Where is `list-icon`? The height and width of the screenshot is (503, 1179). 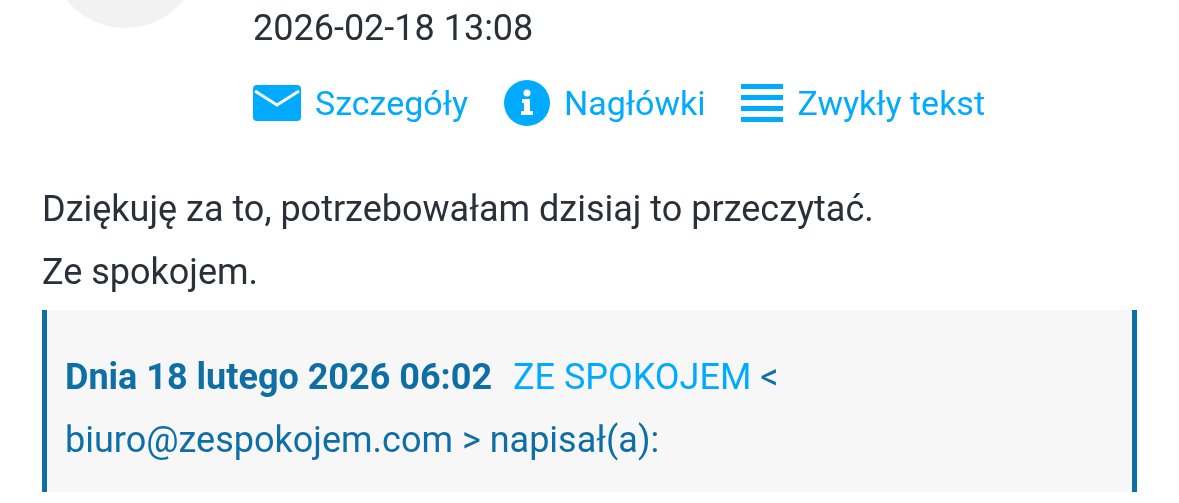
list-icon is located at coordinates (762, 103).